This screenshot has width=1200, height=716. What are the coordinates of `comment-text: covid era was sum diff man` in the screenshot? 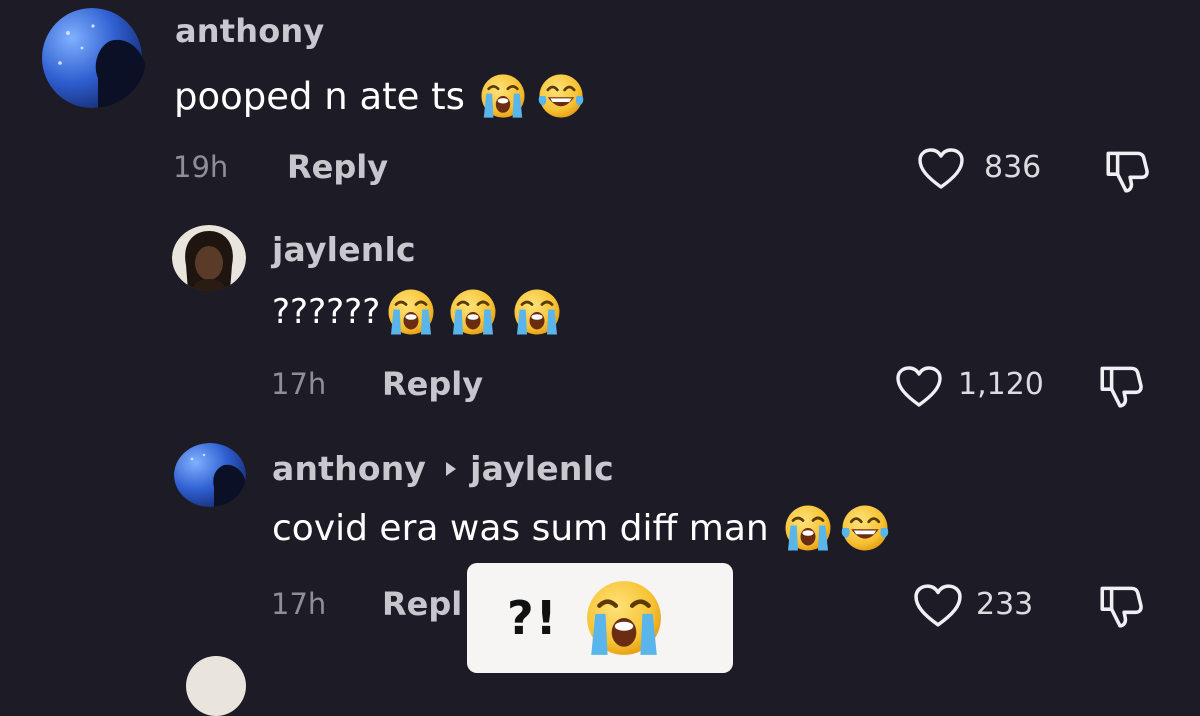 It's located at (582, 528).